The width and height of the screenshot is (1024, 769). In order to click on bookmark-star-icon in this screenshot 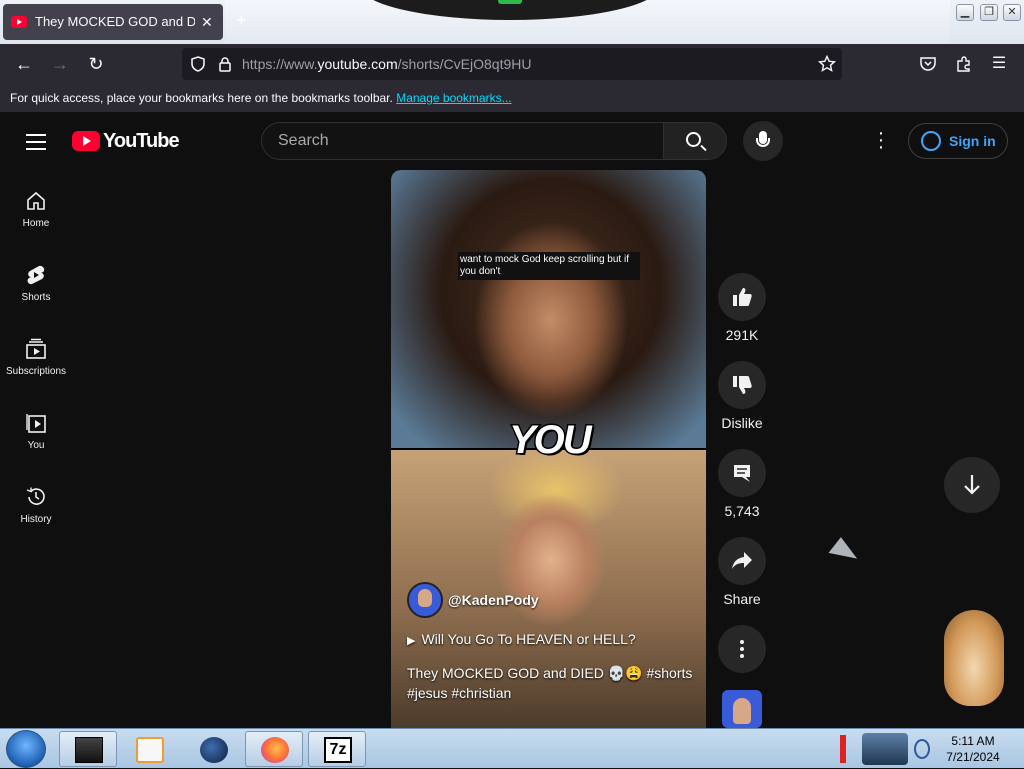, I will do `click(827, 64)`.